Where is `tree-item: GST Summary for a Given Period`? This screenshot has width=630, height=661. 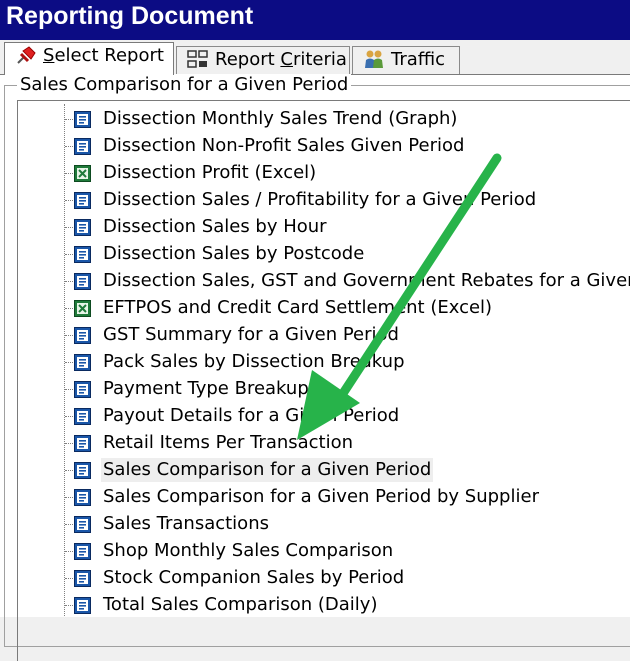 tree-item: GST Summary for a Given Period is located at coordinates (315, 335).